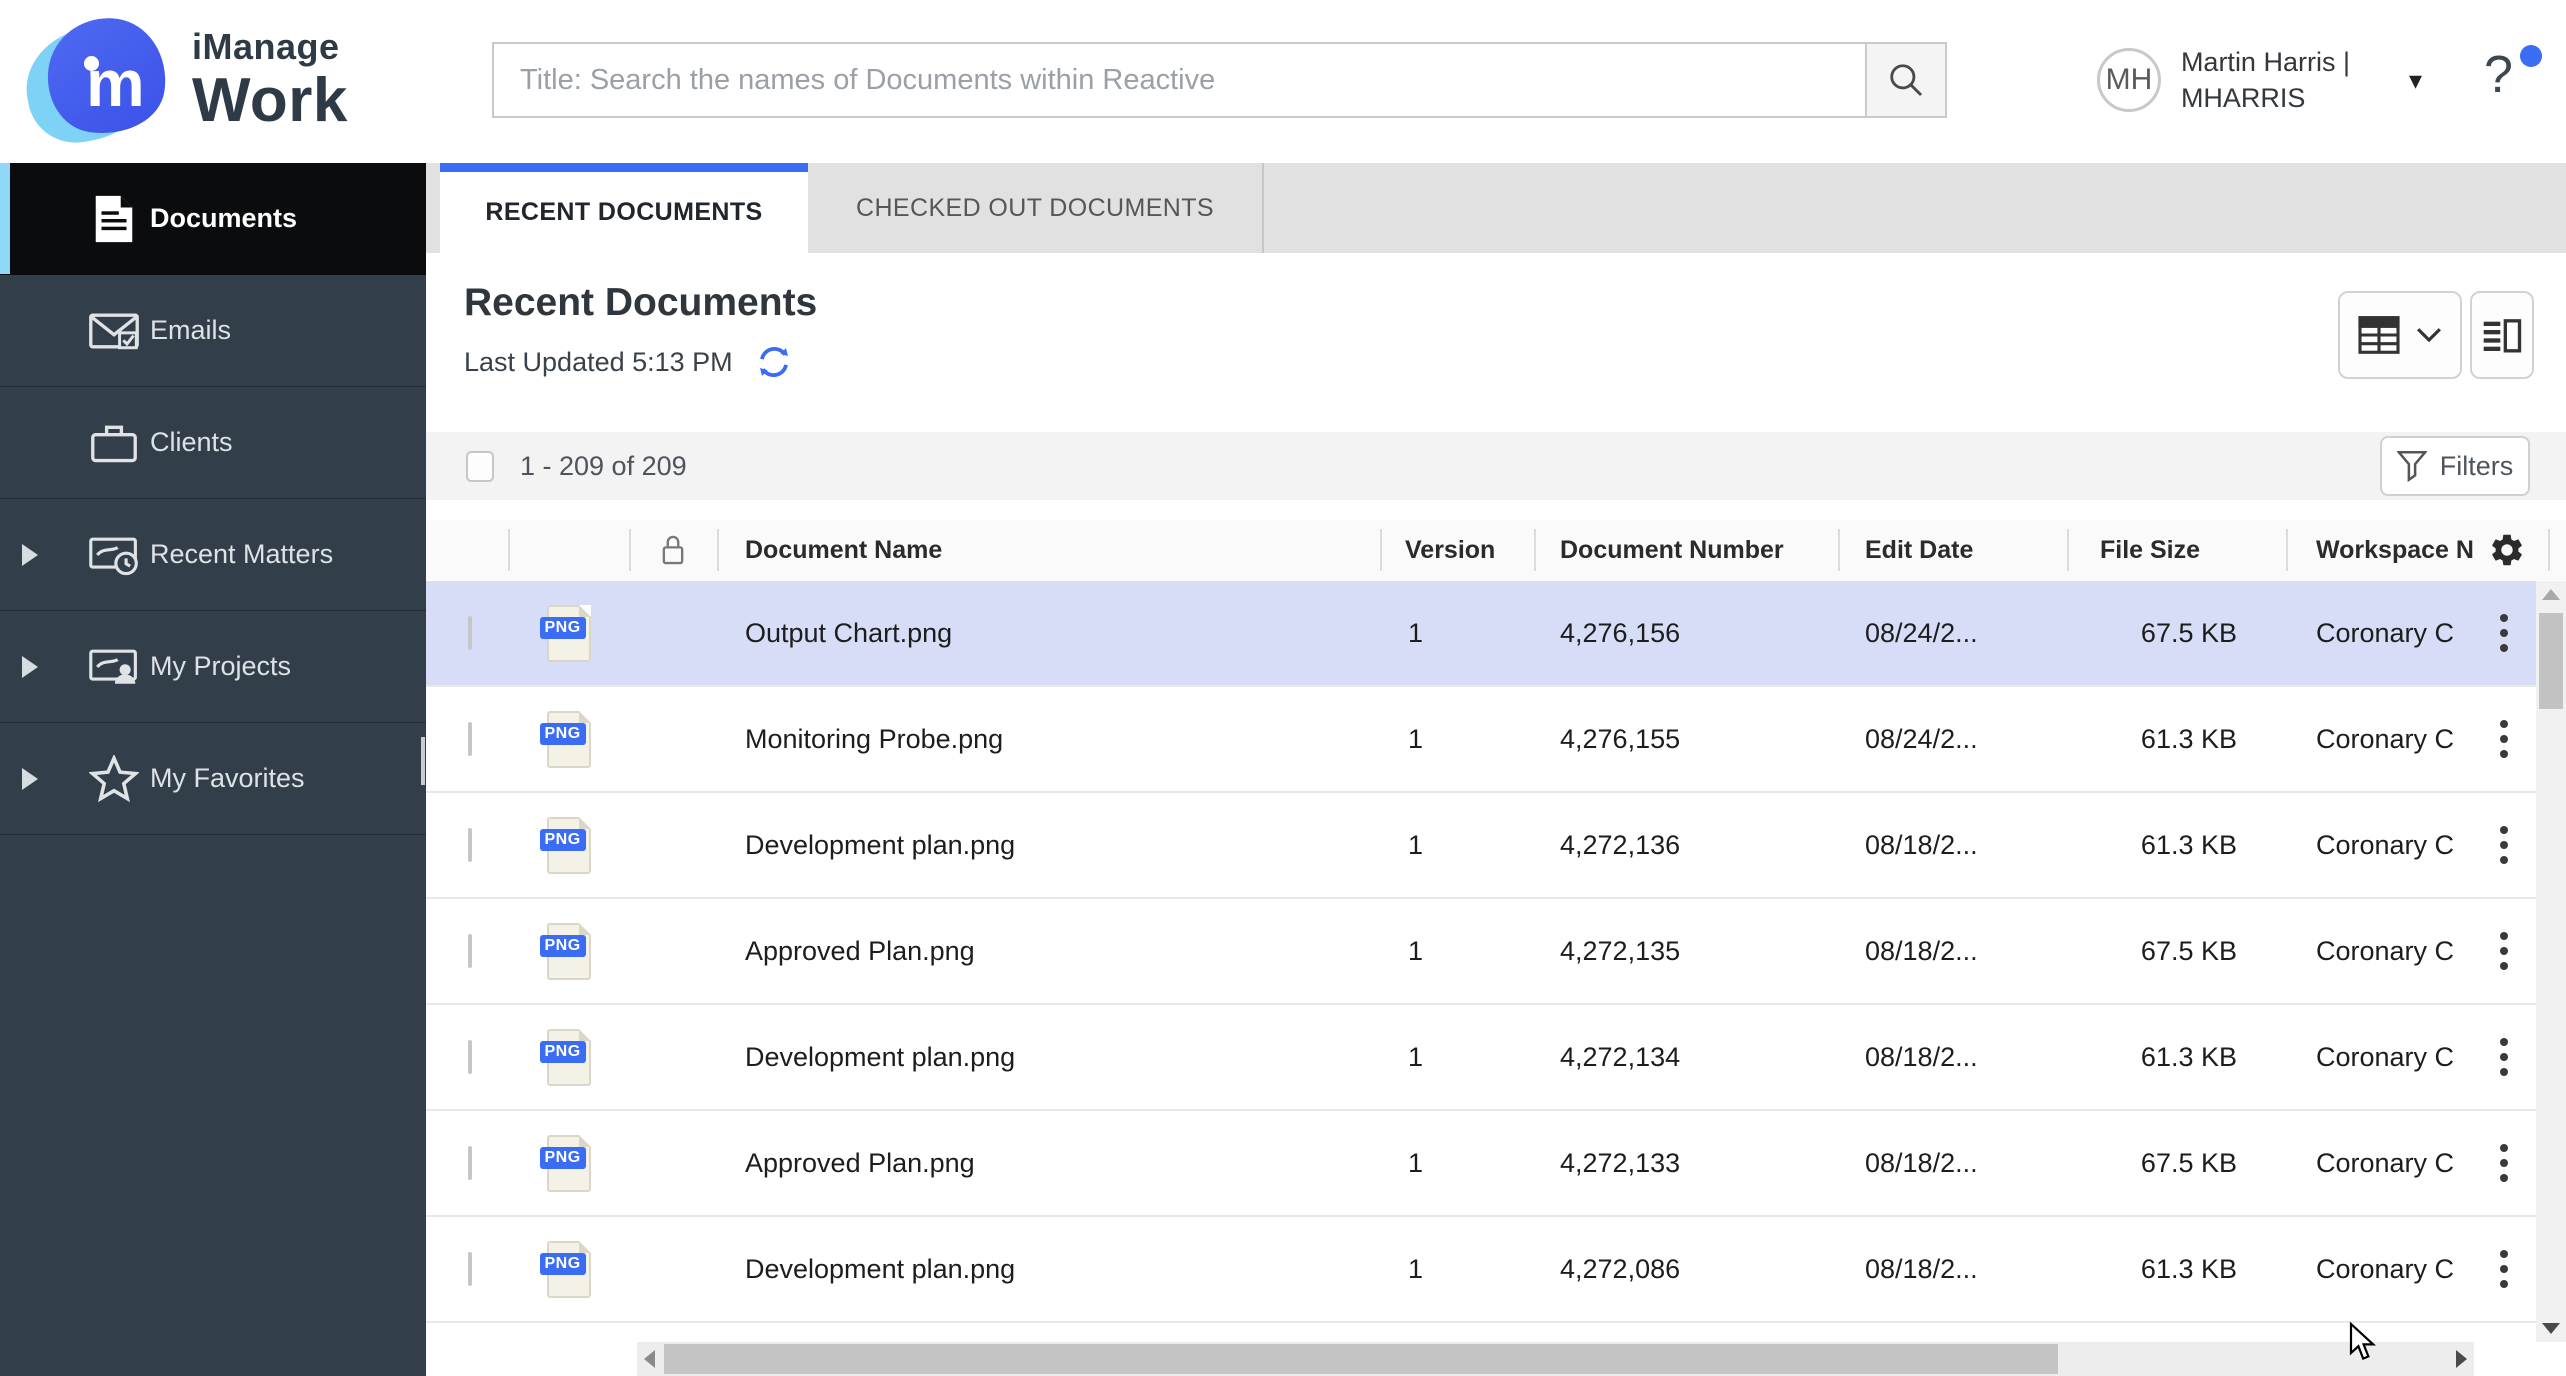 The height and width of the screenshot is (1376, 2566). What do you see at coordinates (182, 80) in the screenshot?
I see `imanage-work-logo: m iManage Work` at bounding box center [182, 80].